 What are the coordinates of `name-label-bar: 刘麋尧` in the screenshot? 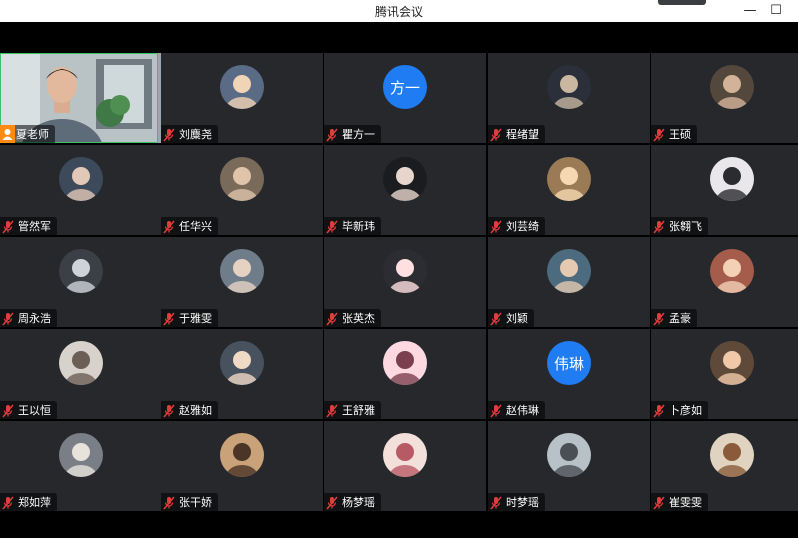 It's located at (189, 134).